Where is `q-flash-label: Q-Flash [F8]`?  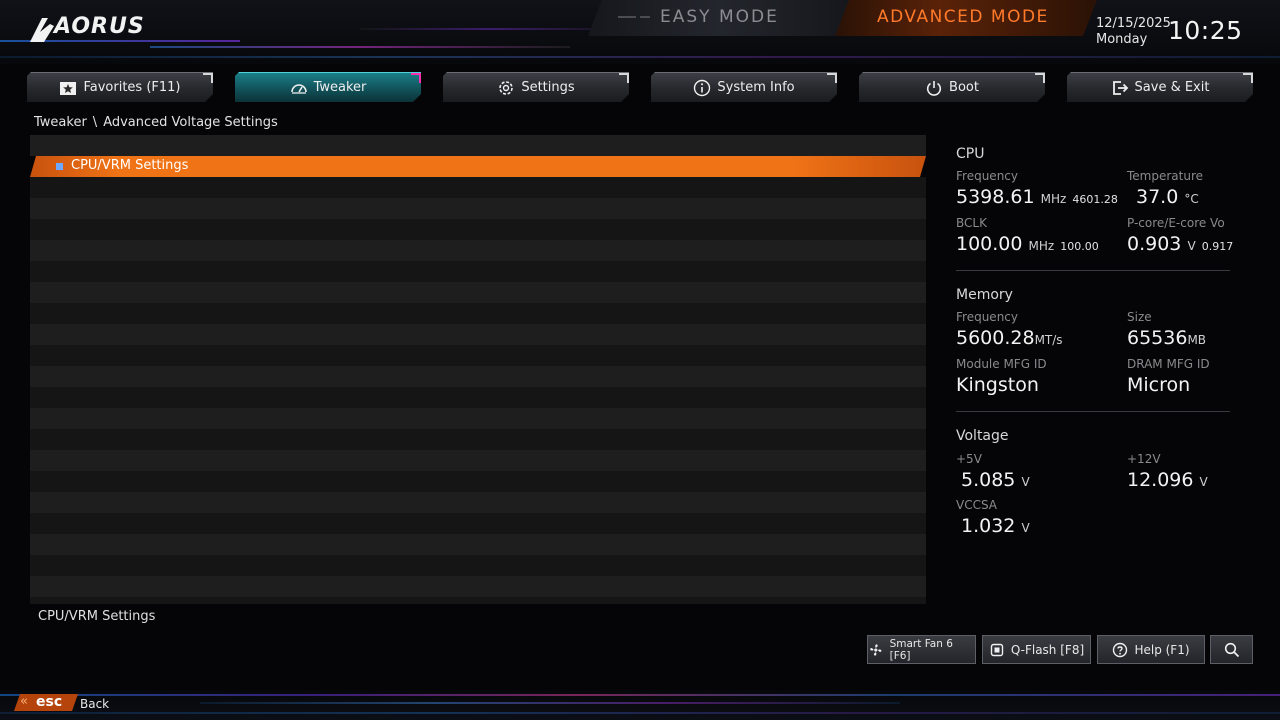
q-flash-label: Q-Flash [F8] is located at coordinates (1047, 649).